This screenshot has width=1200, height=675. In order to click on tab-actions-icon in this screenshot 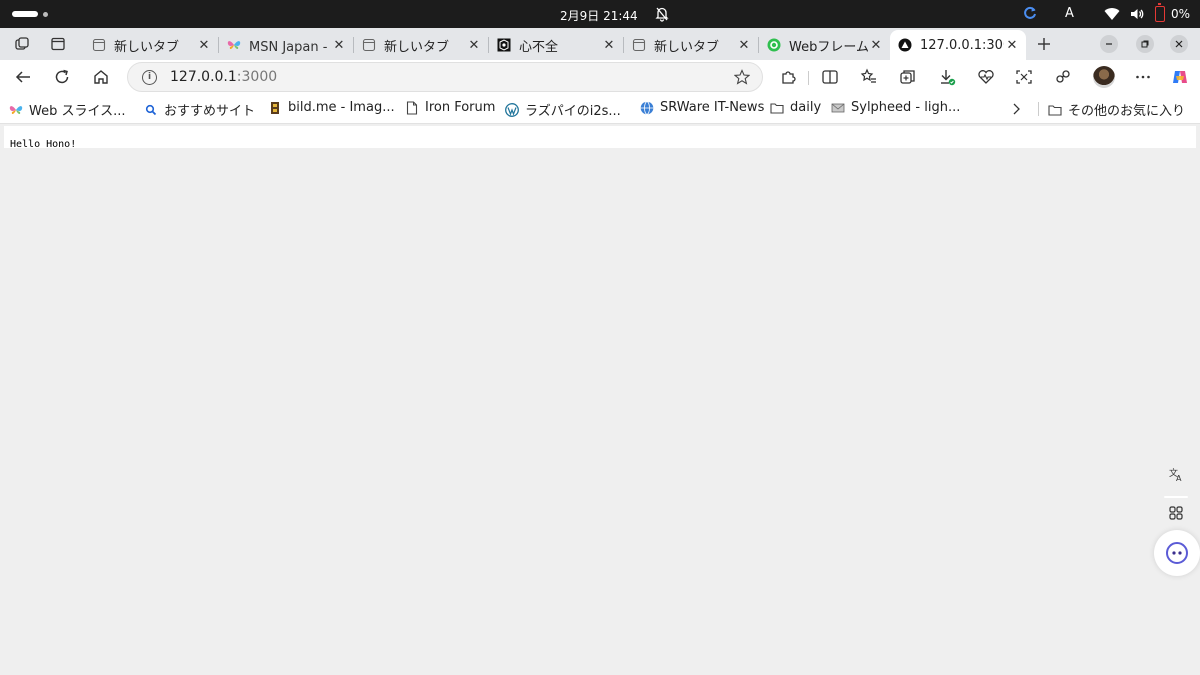, I will do `click(58, 44)`.